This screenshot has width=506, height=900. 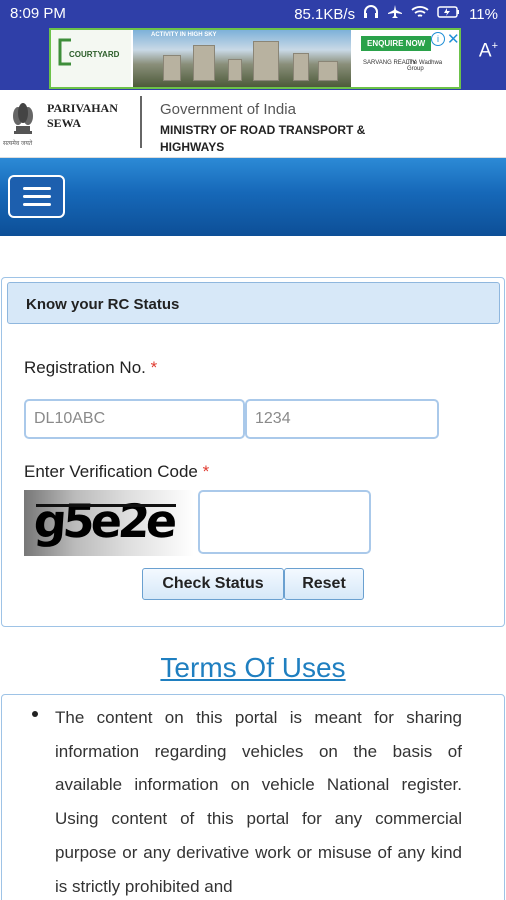 What do you see at coordinates (325, 14) in the screenshot?
I see `network-speed: 85.1KB/s` at bounding box center [325, 14].